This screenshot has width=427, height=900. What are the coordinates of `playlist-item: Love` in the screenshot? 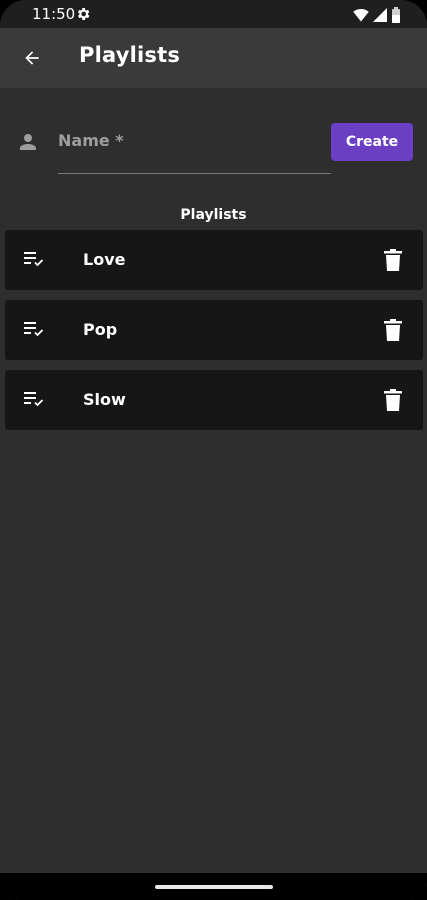 It's located at (214, 260).